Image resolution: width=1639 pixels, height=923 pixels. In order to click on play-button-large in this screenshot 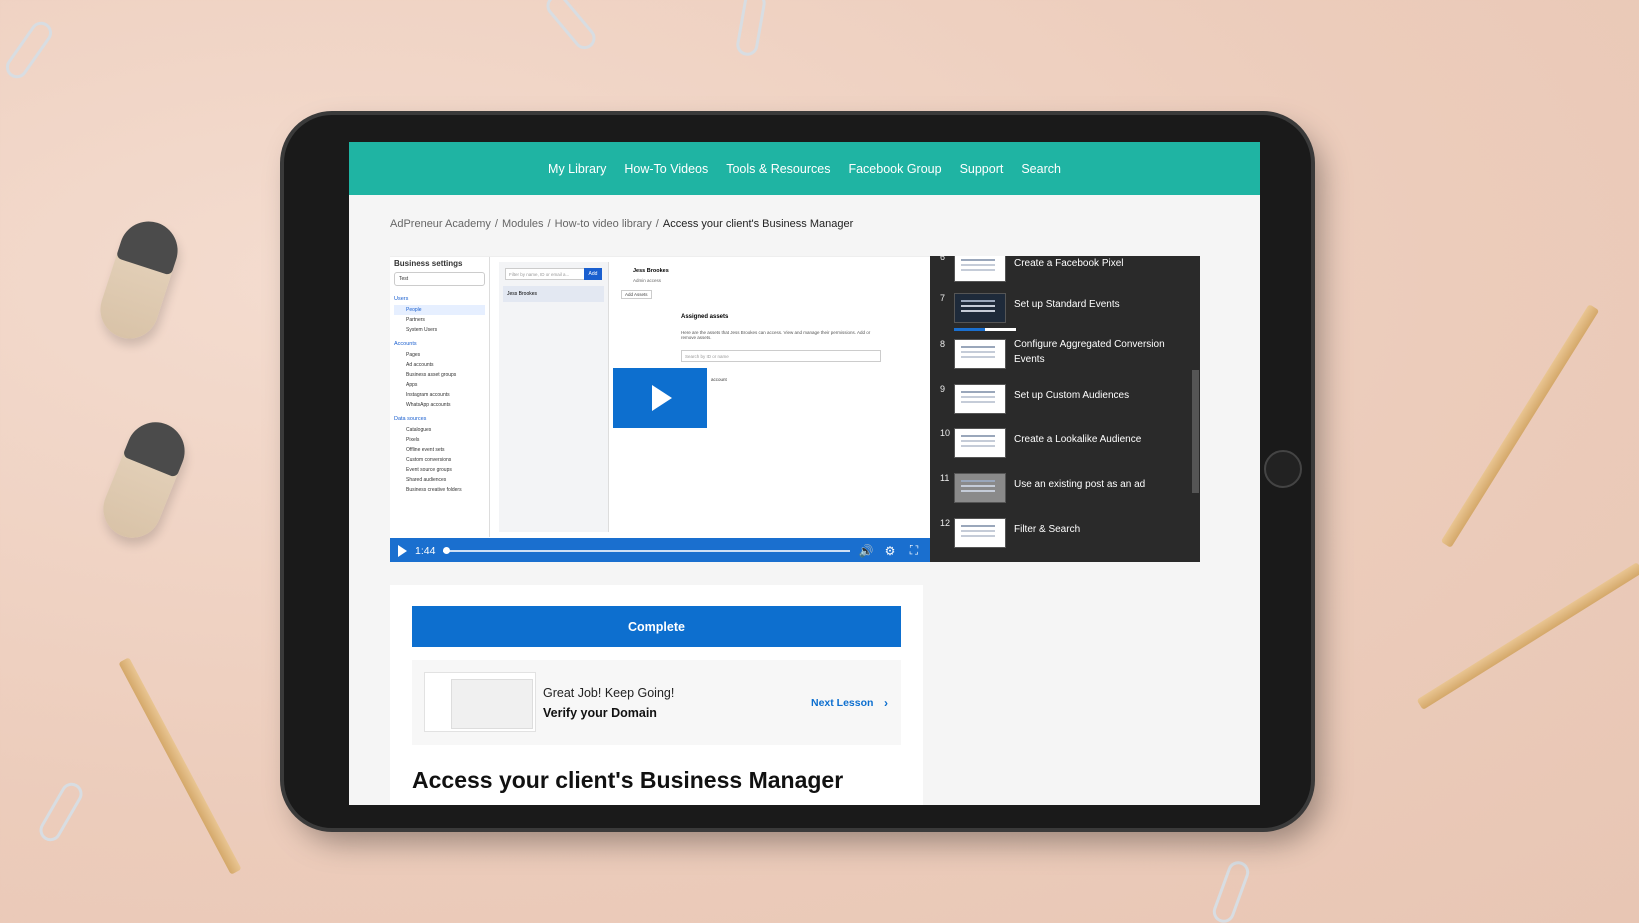, I will do `click(660, 398)`.